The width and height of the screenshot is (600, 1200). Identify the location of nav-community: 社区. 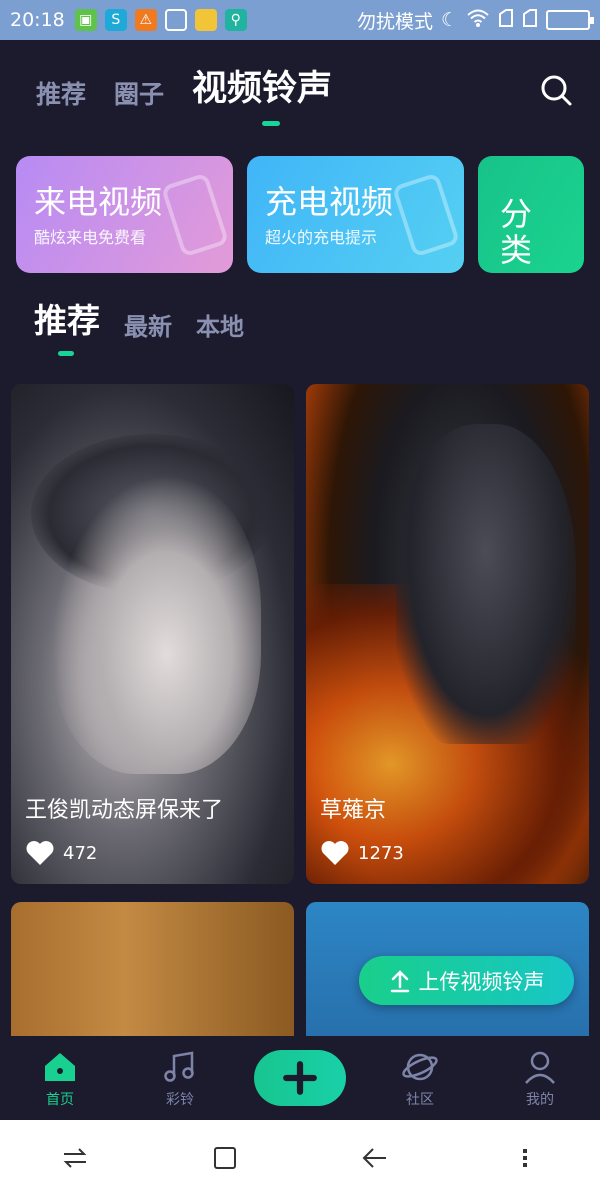
(420, 1078).